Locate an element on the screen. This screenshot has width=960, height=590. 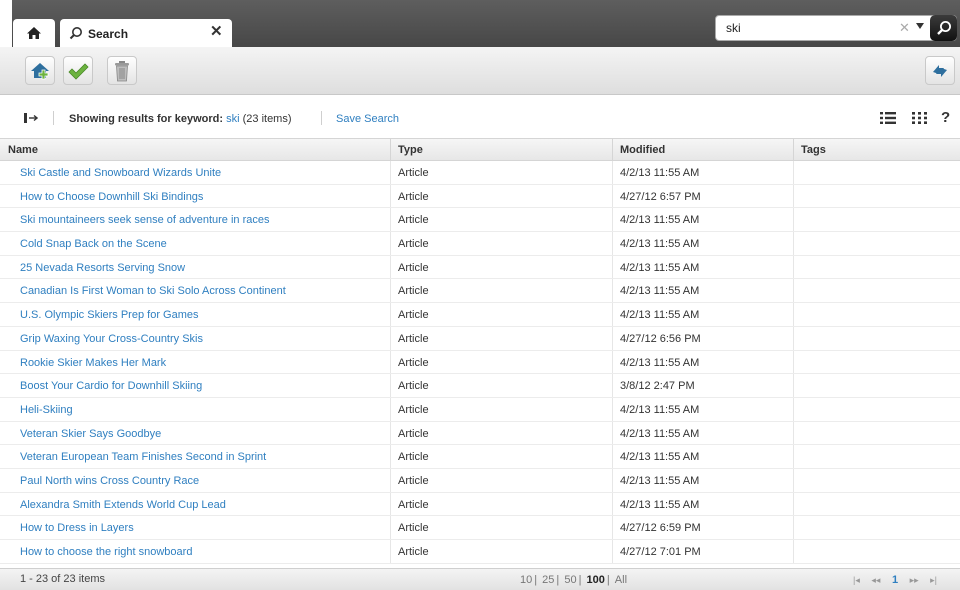
column-header-tags: Tags is located at coordinates (813, 150).